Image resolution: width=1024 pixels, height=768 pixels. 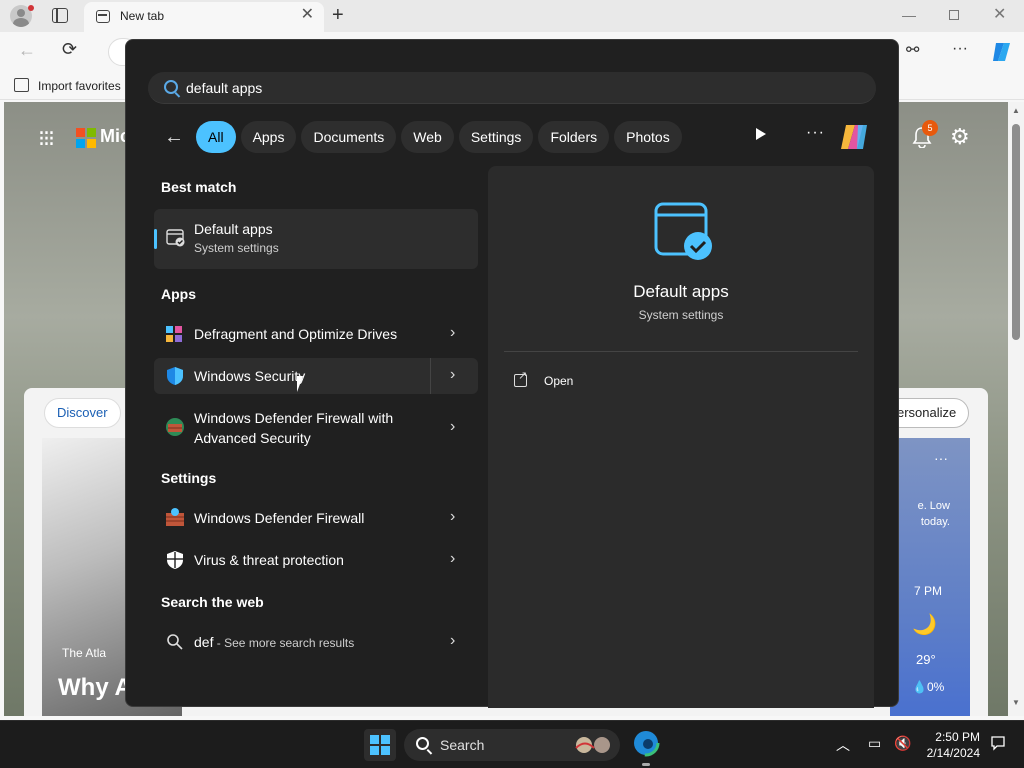 What do you see at coordinates (912, 50) in the screenshot?
I see `extensions-icon: ⚯` at bounding box center [912, 50].